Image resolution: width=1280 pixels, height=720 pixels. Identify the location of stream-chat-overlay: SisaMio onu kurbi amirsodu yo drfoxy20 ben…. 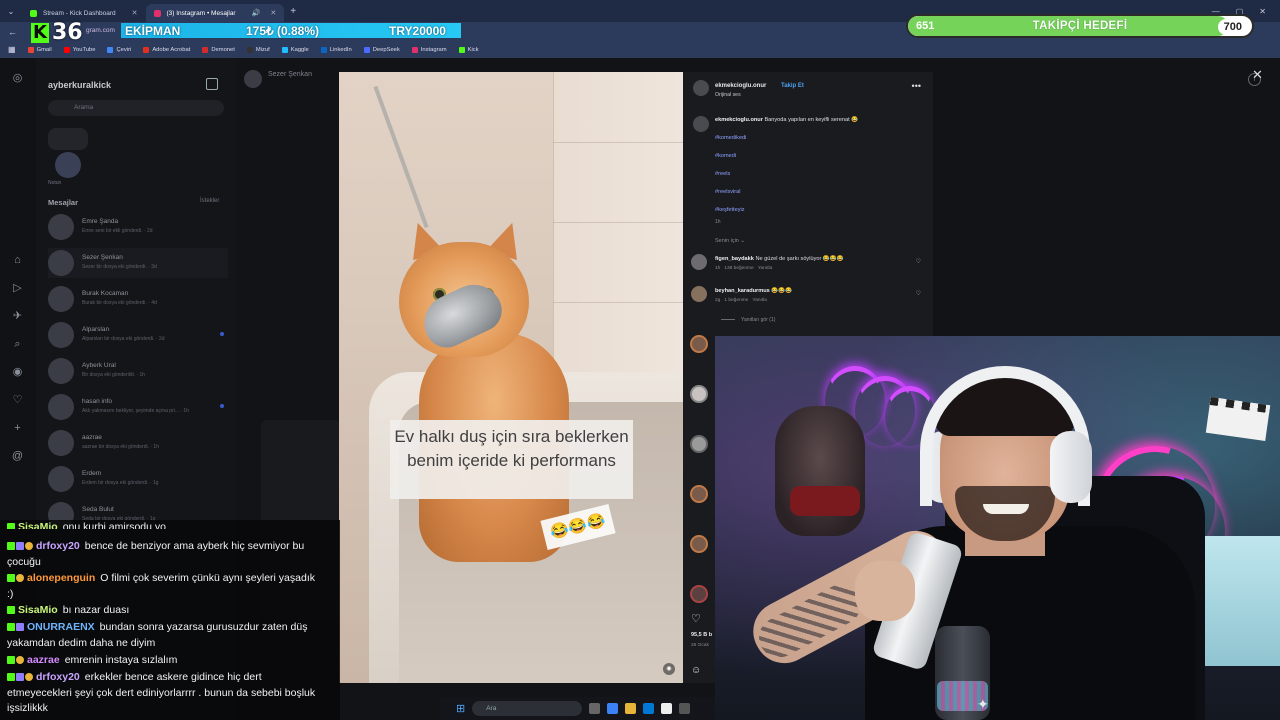
(170, 620).